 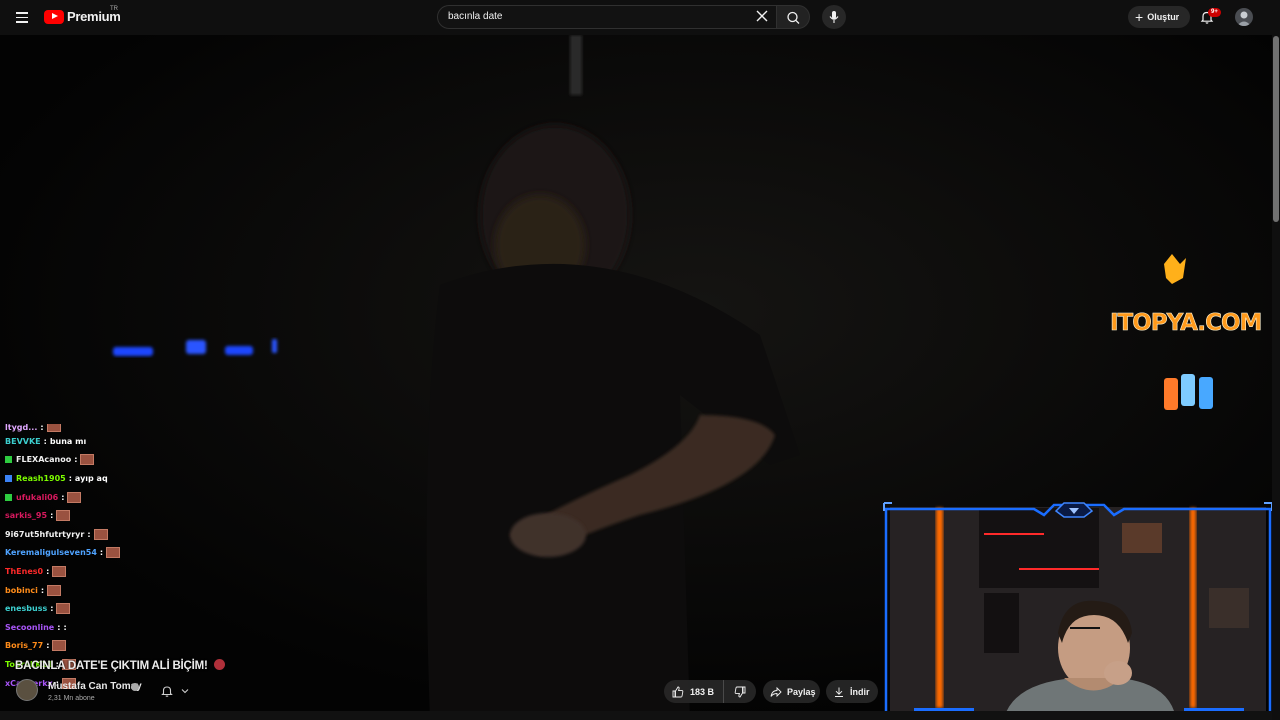 What do you see at coordinates (1077, 610) in the screenshot?
I see `webcam-overlay` at bounding box center [1077, 610].